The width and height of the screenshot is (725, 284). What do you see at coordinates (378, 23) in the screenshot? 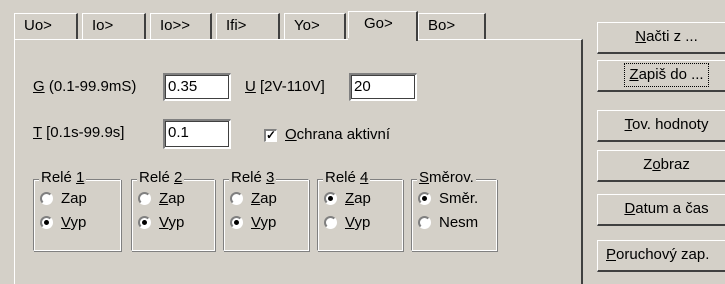
I see `tab-go-label: Go>` at bounding box center [378, 23].